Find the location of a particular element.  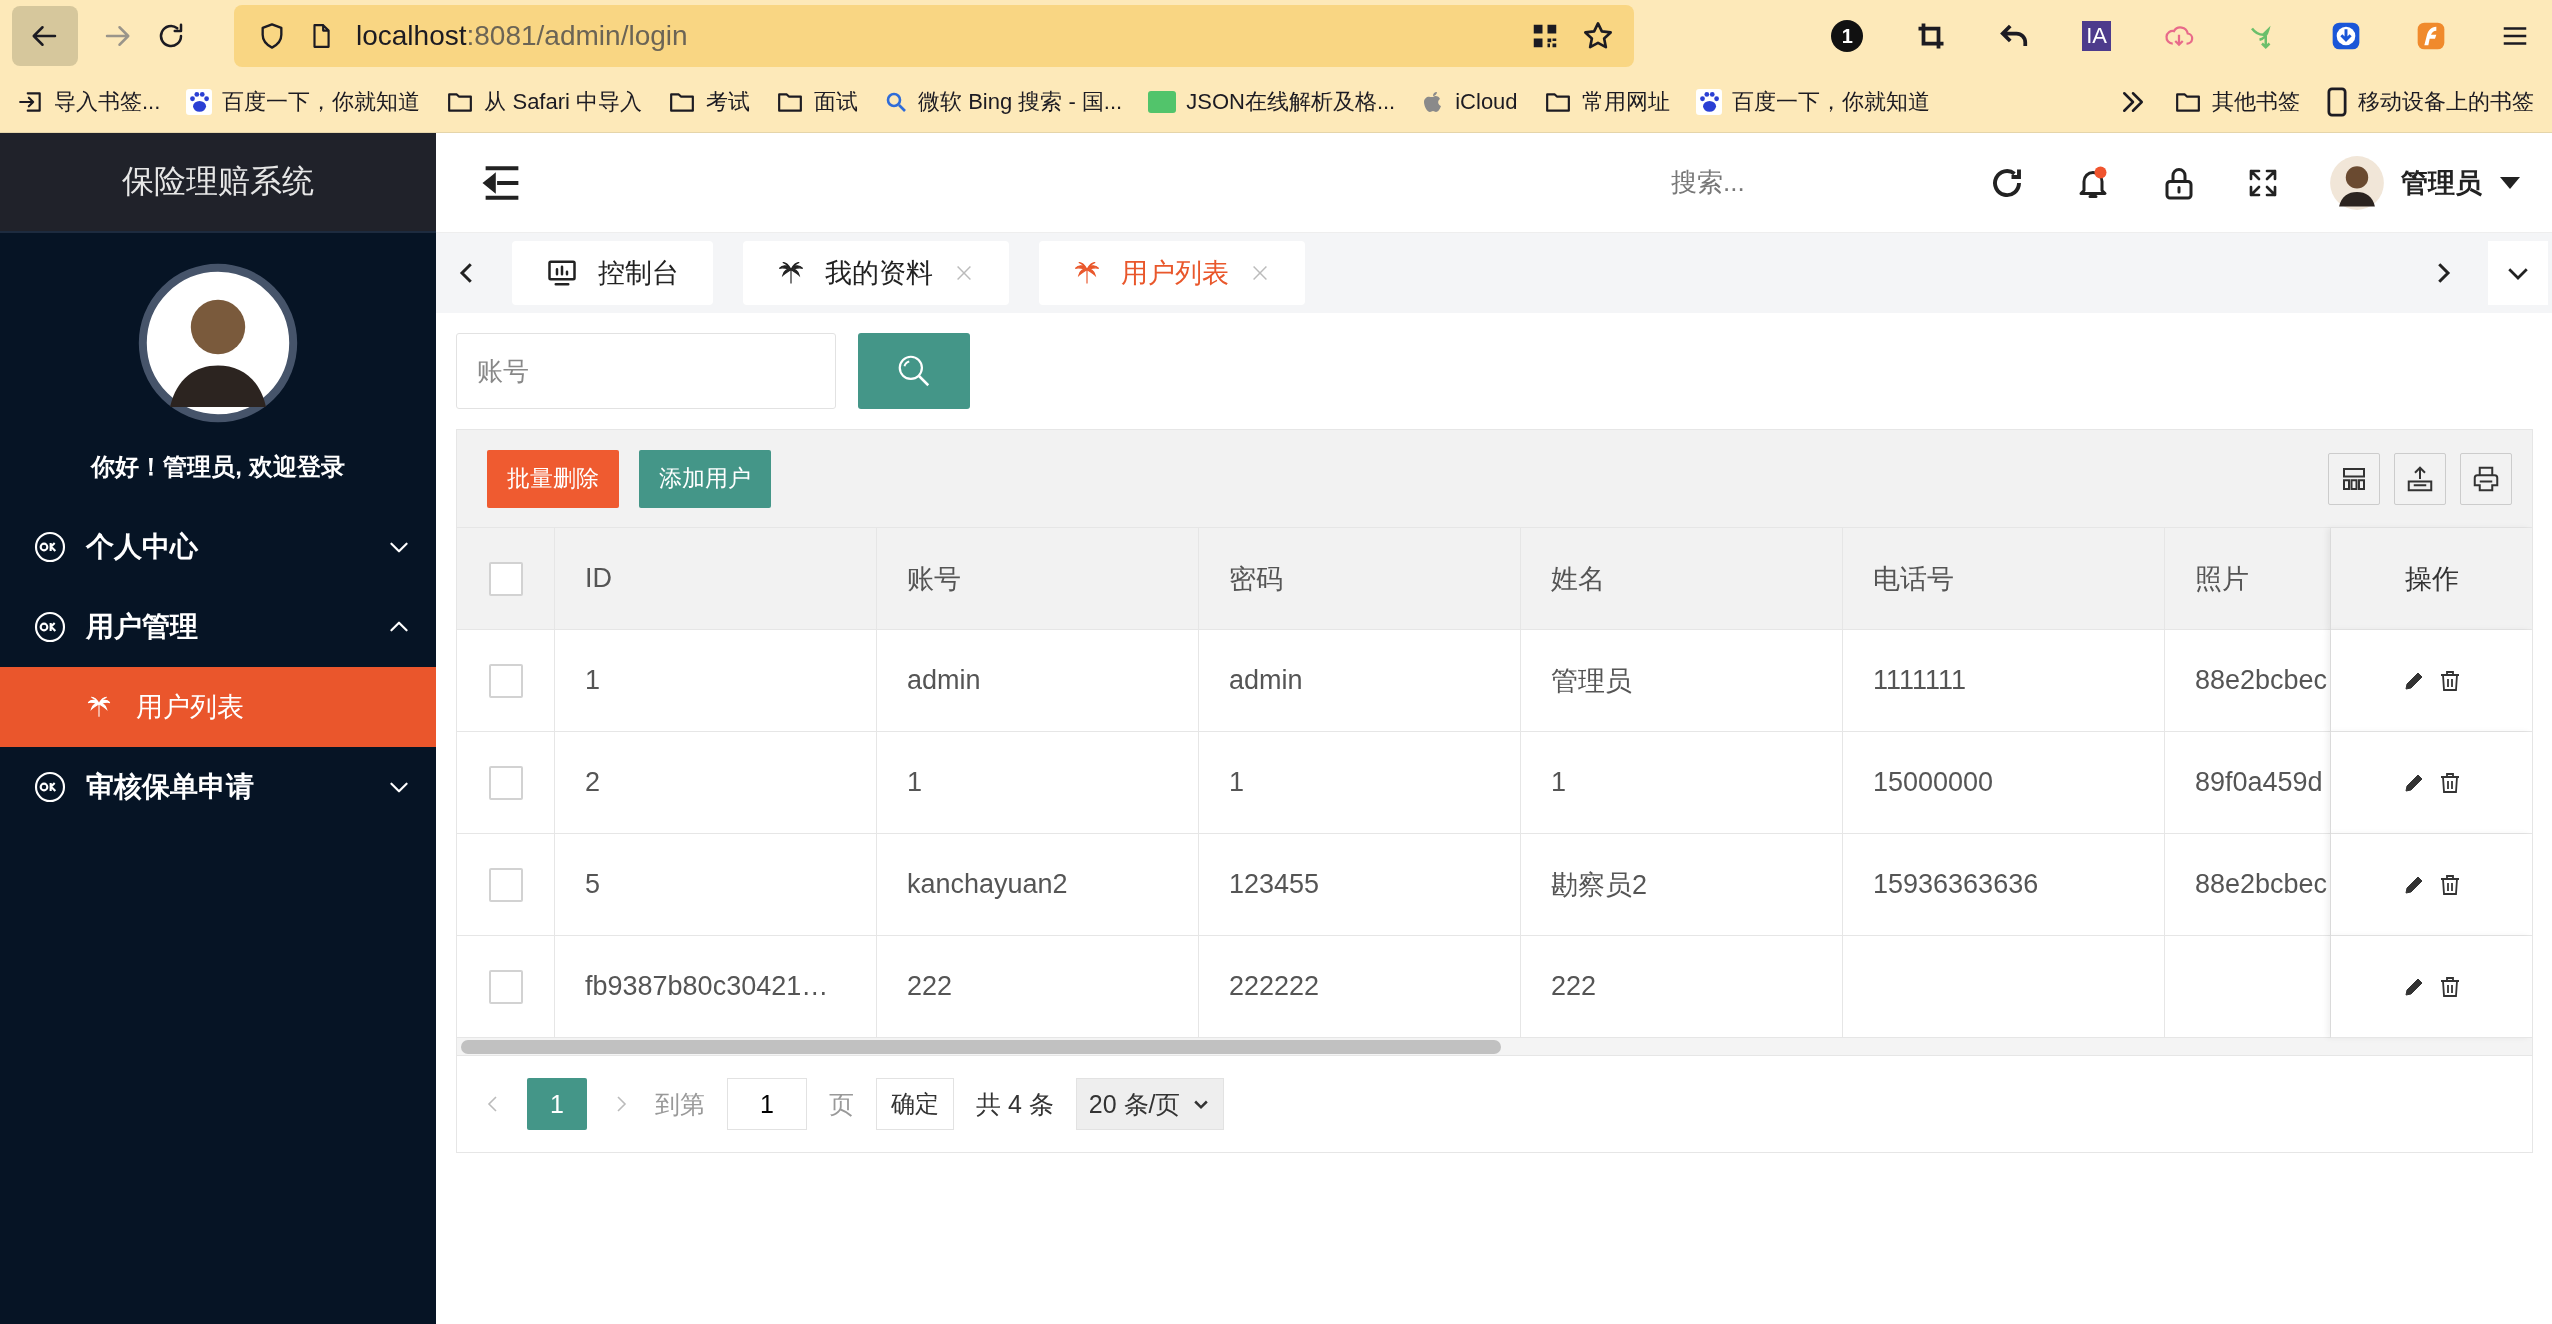

search-button is located at coordinates (914, 371).